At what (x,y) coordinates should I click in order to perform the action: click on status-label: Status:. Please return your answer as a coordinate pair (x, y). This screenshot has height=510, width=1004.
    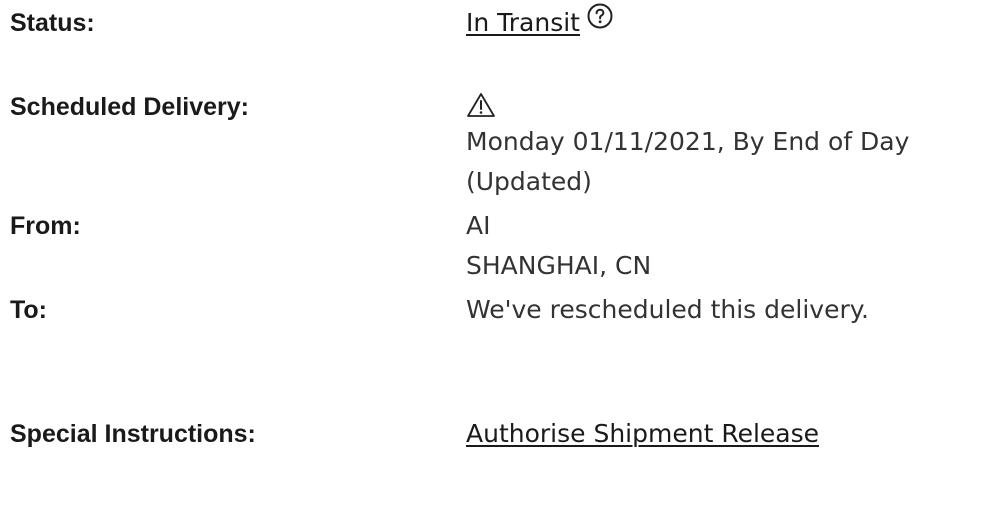
    Looking at the image, I should click on (52, 23).